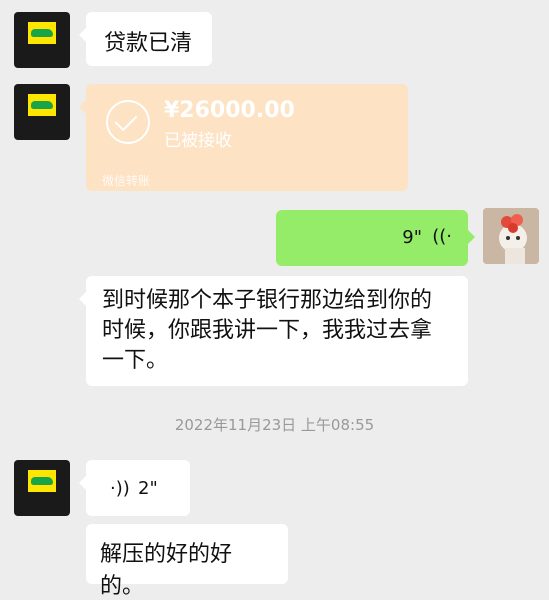  Describe the element at coordinates (148, 488) in the screenshot. I see `voice-duration: 2"` at that location.